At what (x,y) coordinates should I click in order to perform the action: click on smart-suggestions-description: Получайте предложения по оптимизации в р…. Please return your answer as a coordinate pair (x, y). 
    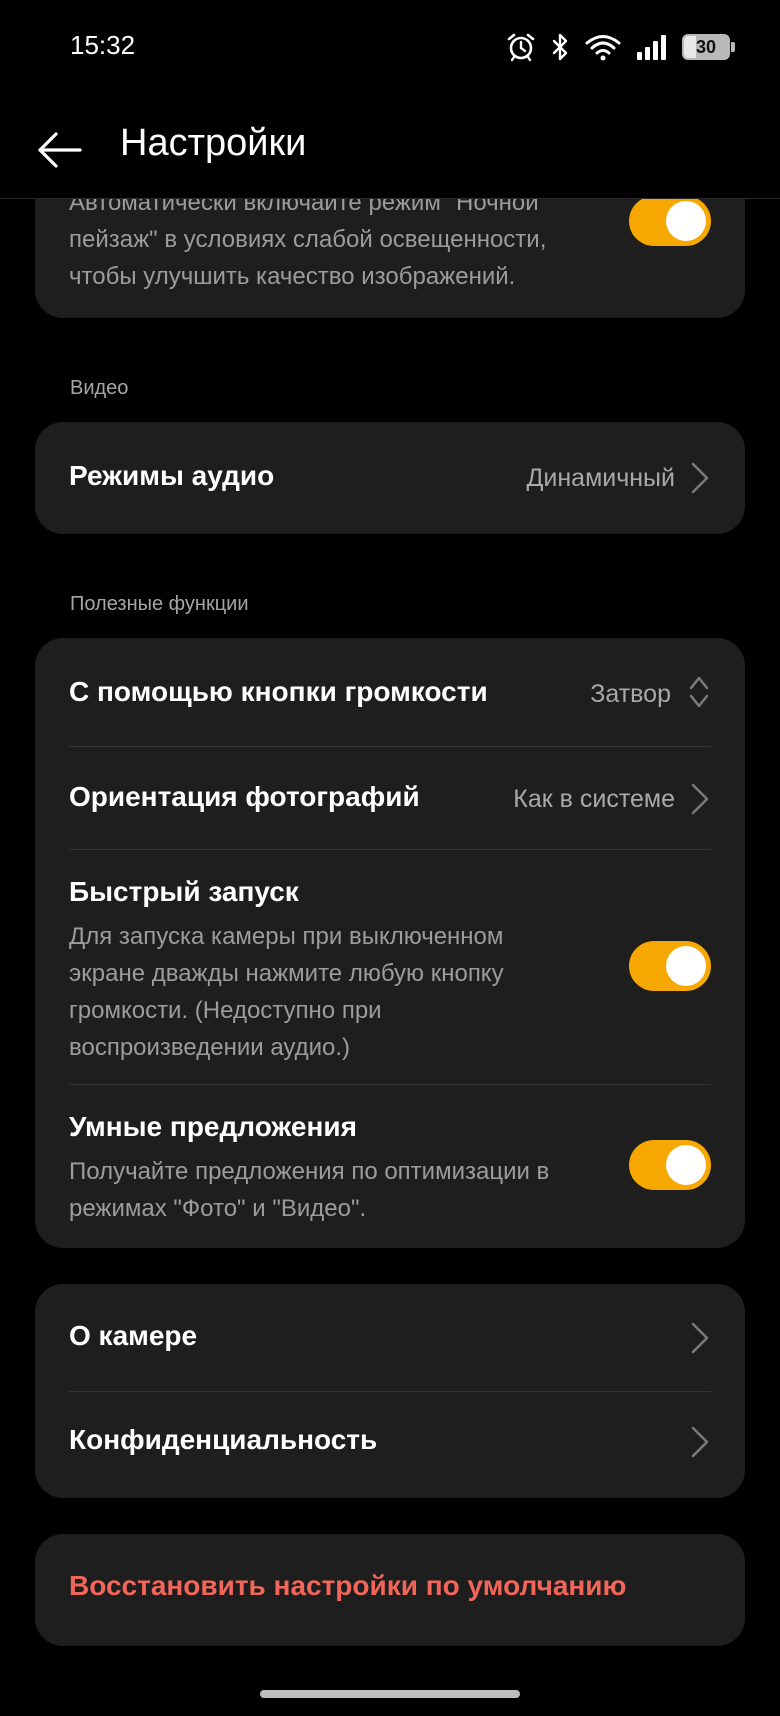
    Looking at the image, I should click on (309, 1190).